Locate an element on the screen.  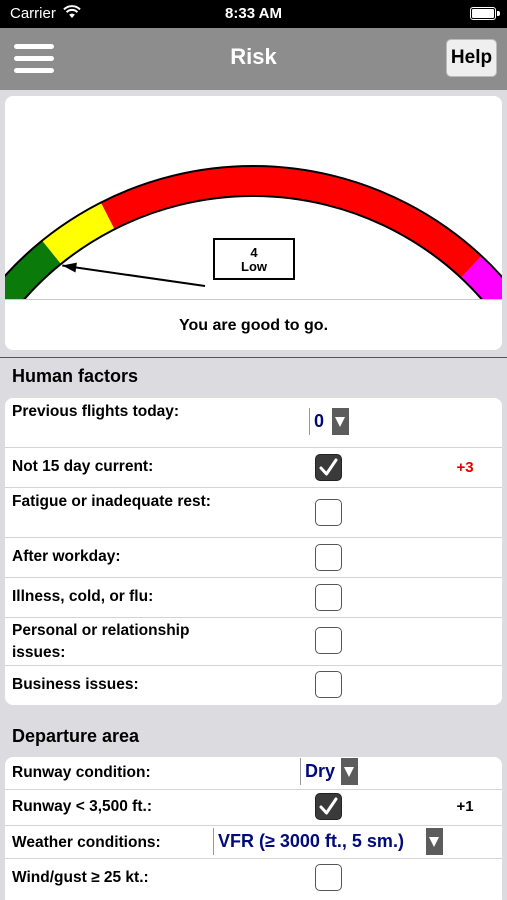
row-label: Personal or relationship issues: is located at coordinates (101, 641).